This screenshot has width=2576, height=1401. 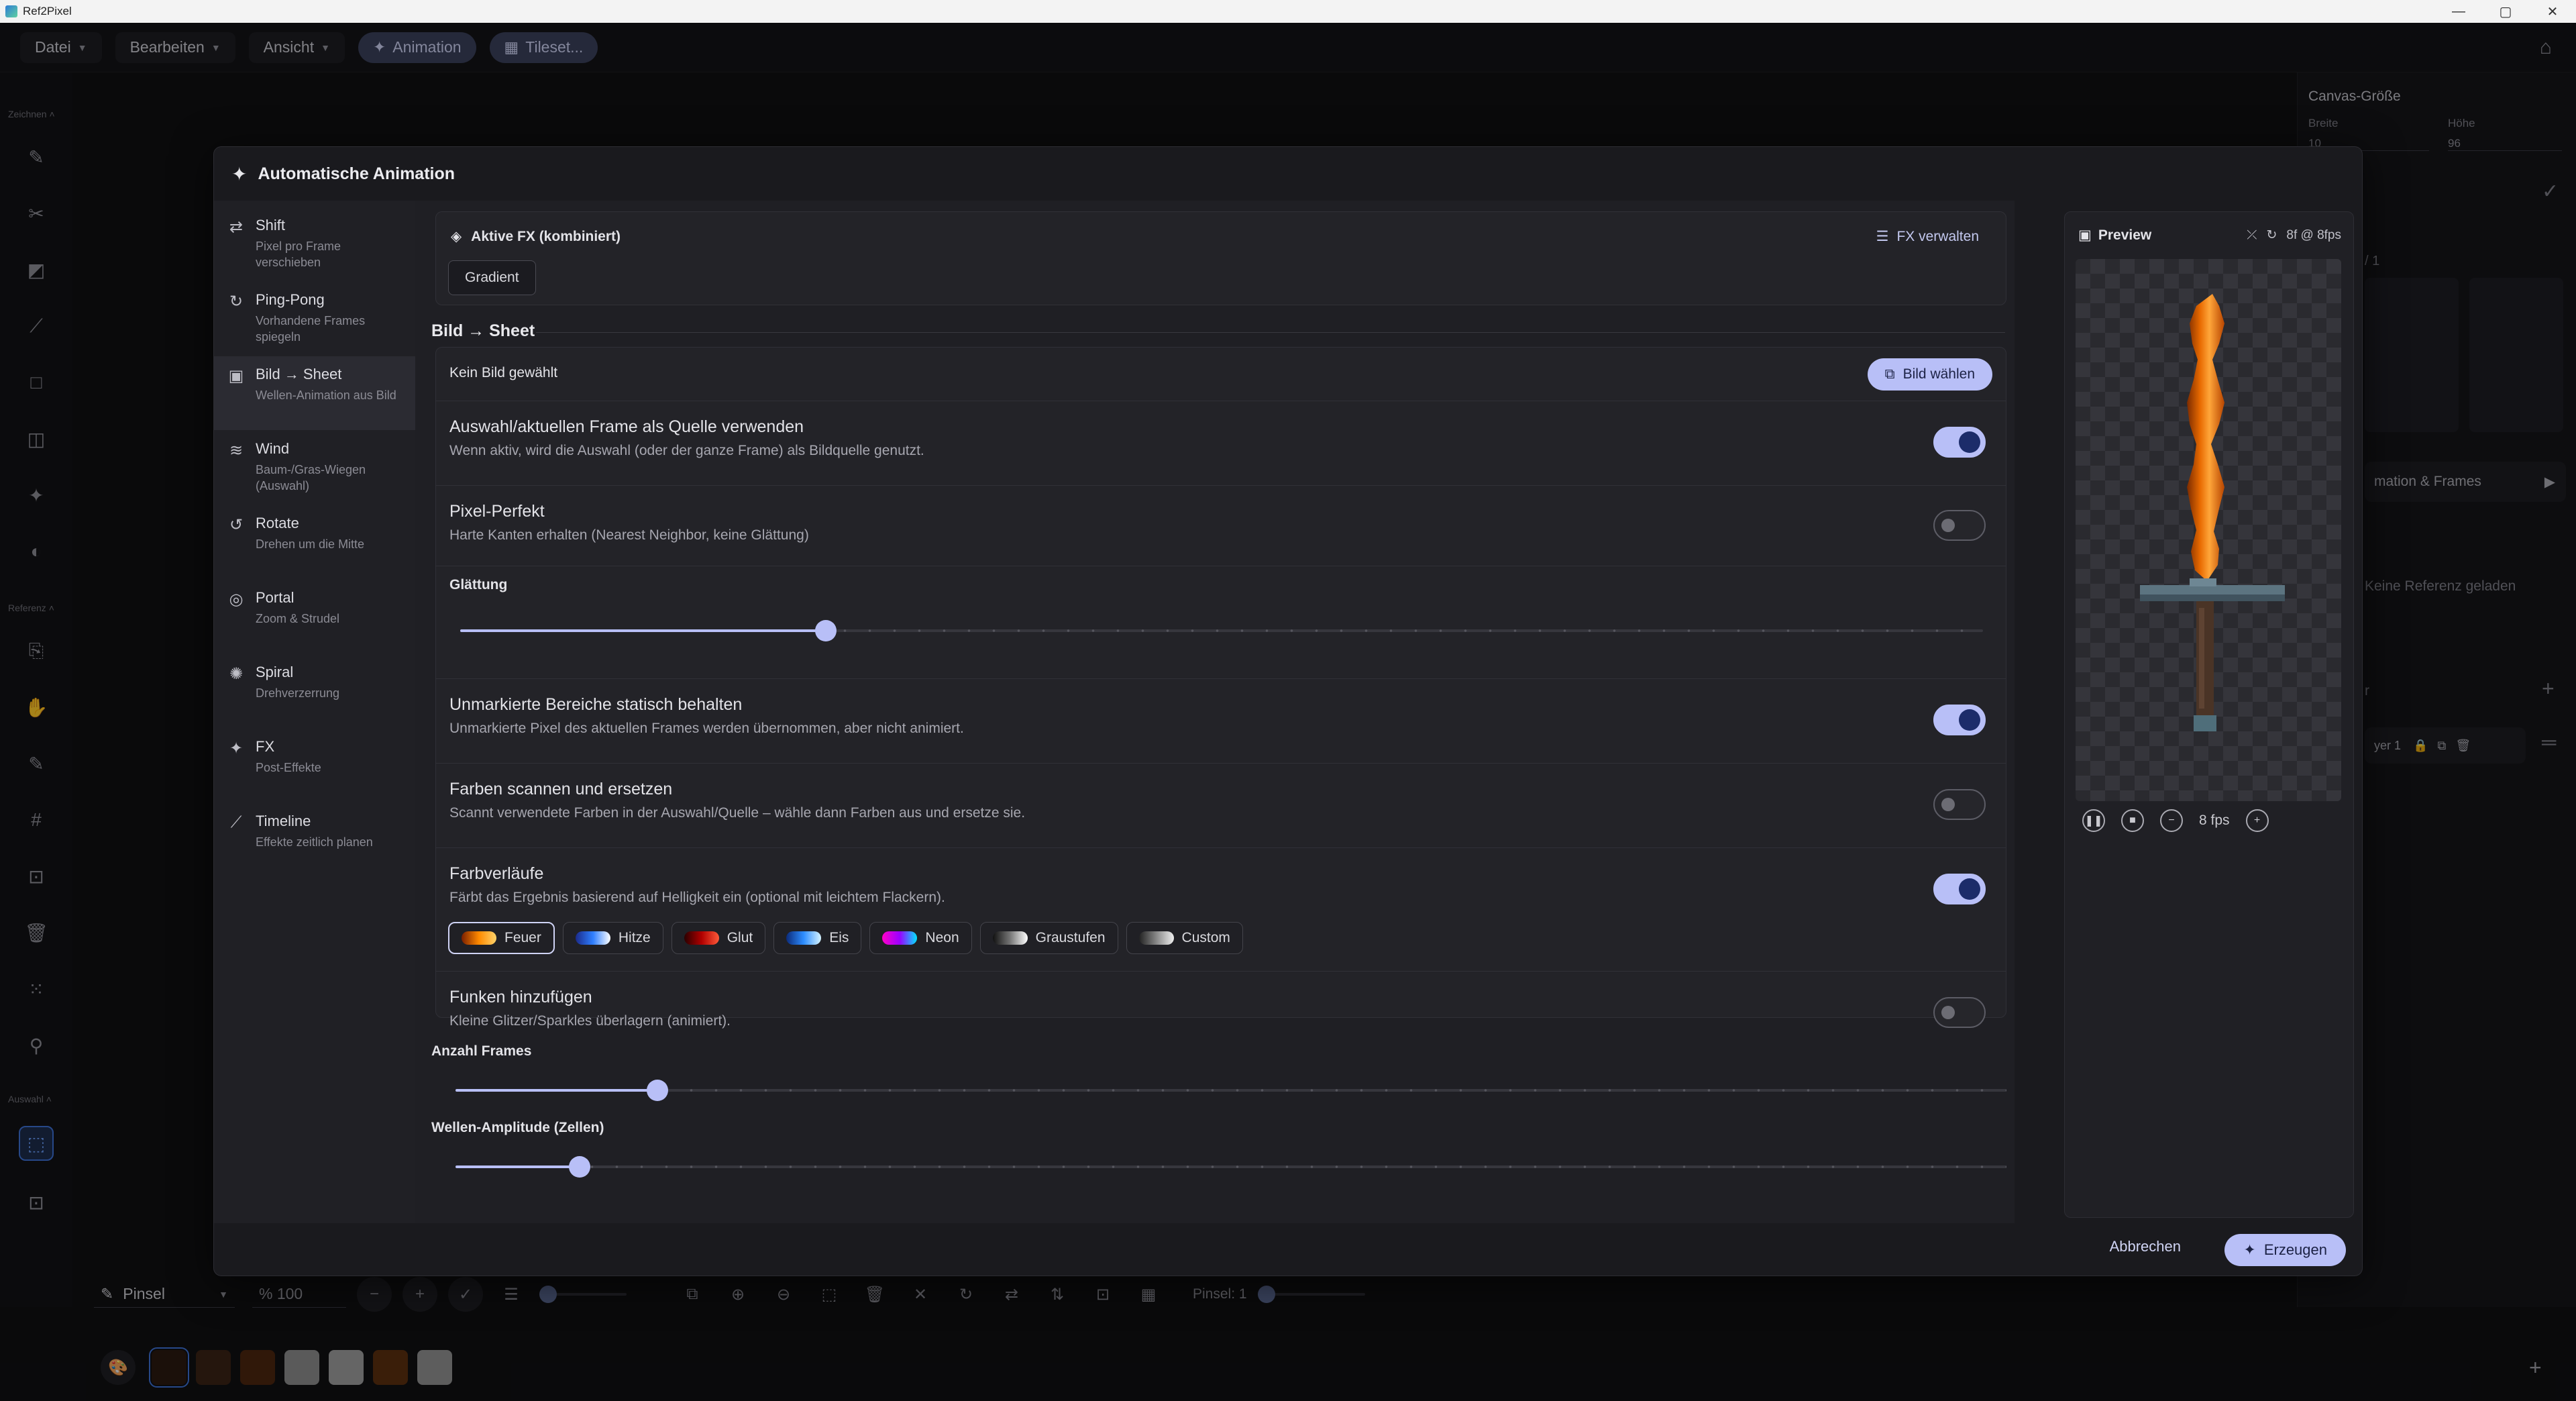 What do you see at coordinates (2125, 235) in the screenshot?
I see `preview-title: Preview` at bounding box center [2125, 235].